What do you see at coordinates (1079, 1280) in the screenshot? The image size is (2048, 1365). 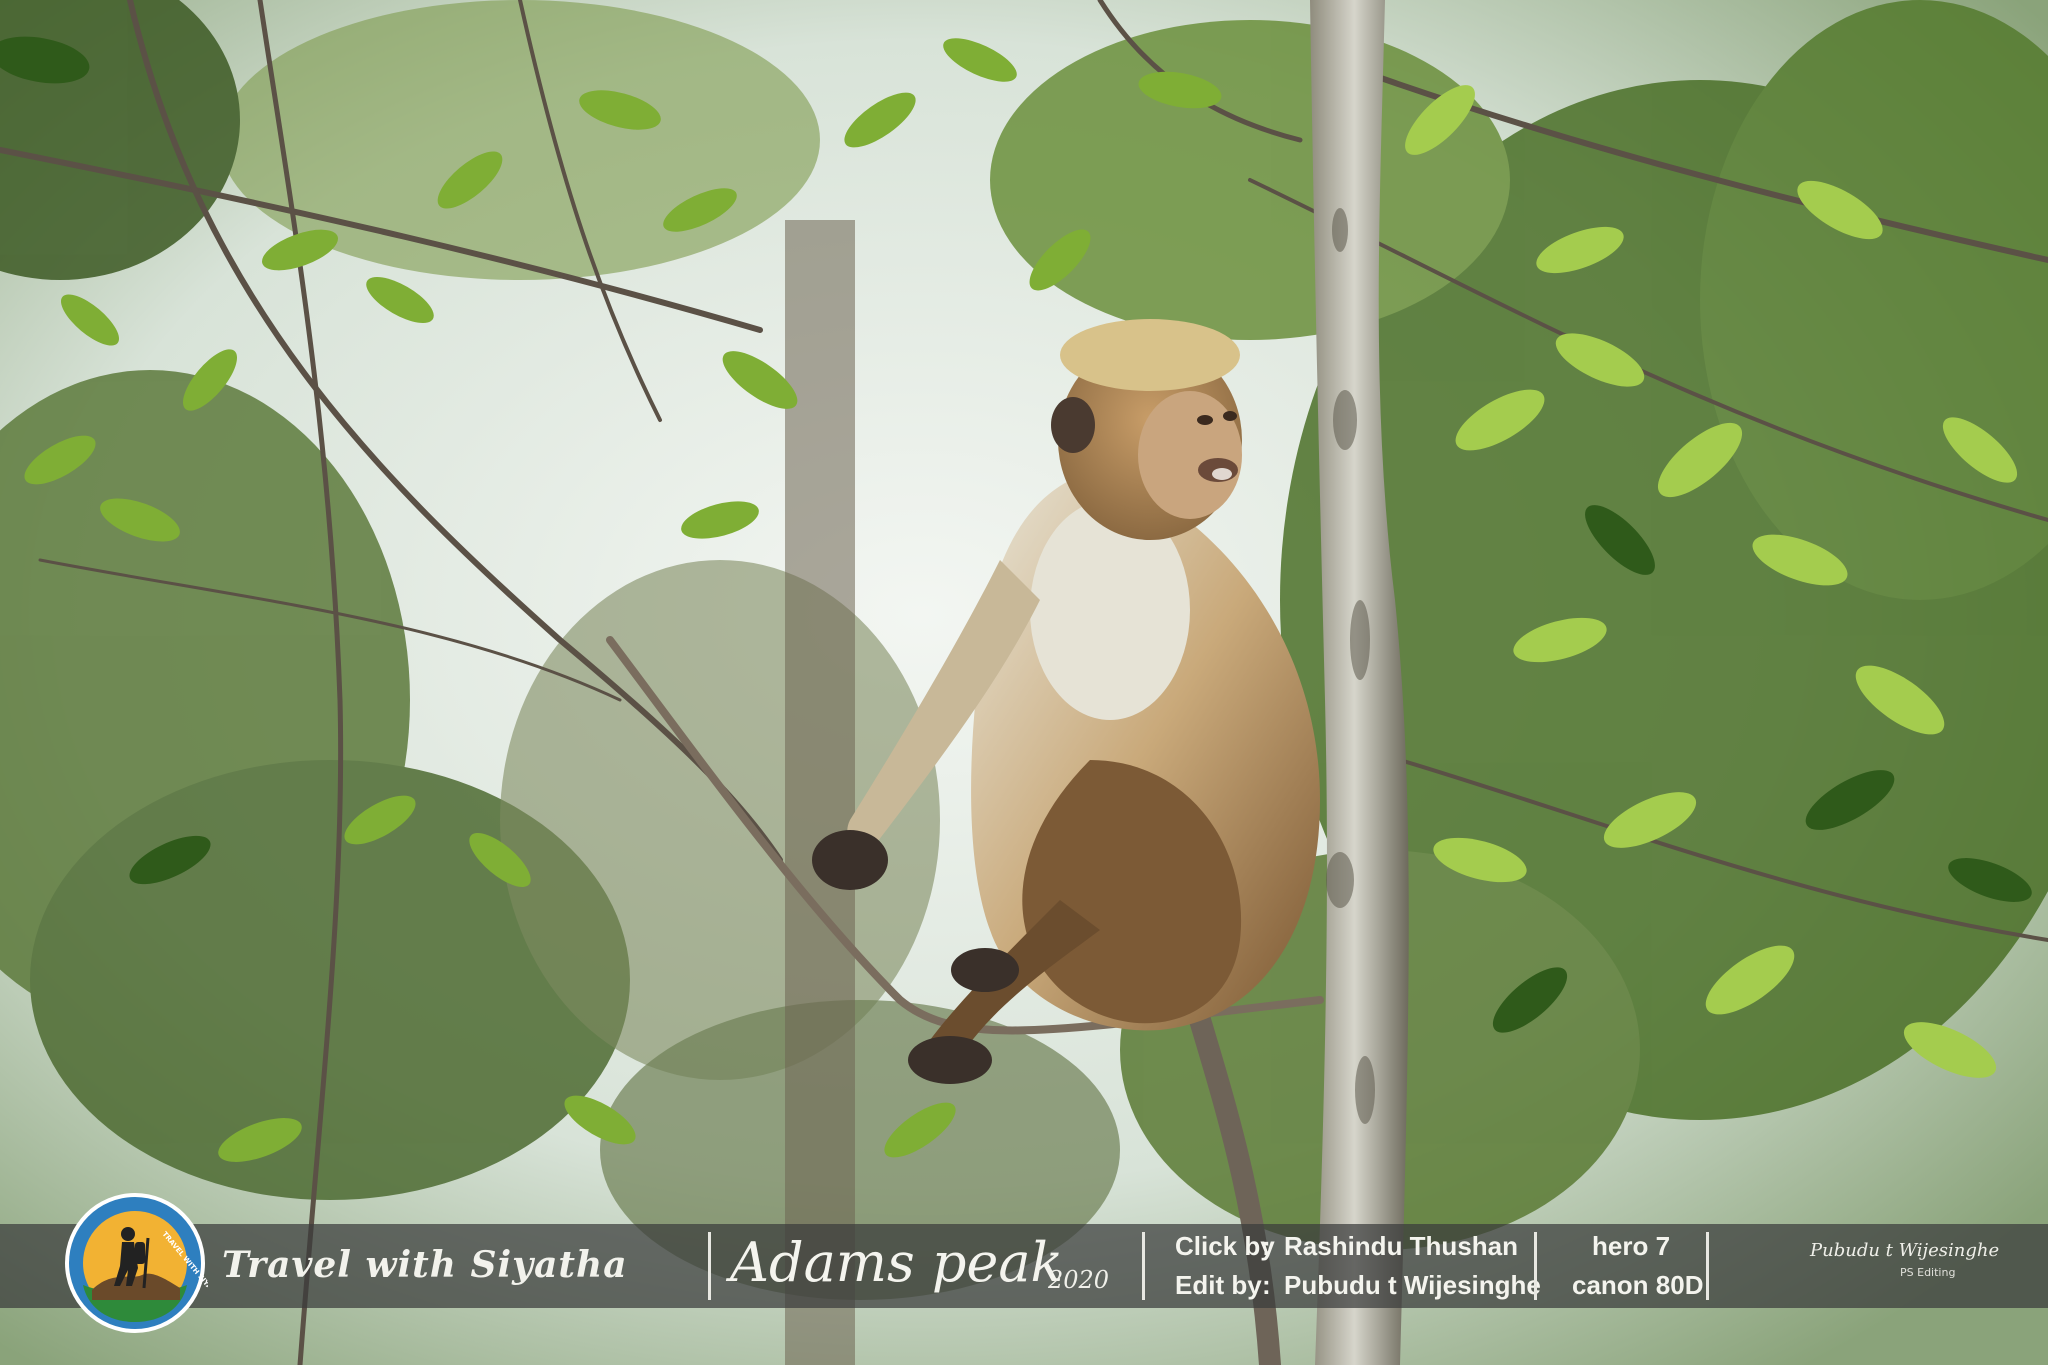 I see `year: 2020` at bounding box center [1079, 1280].